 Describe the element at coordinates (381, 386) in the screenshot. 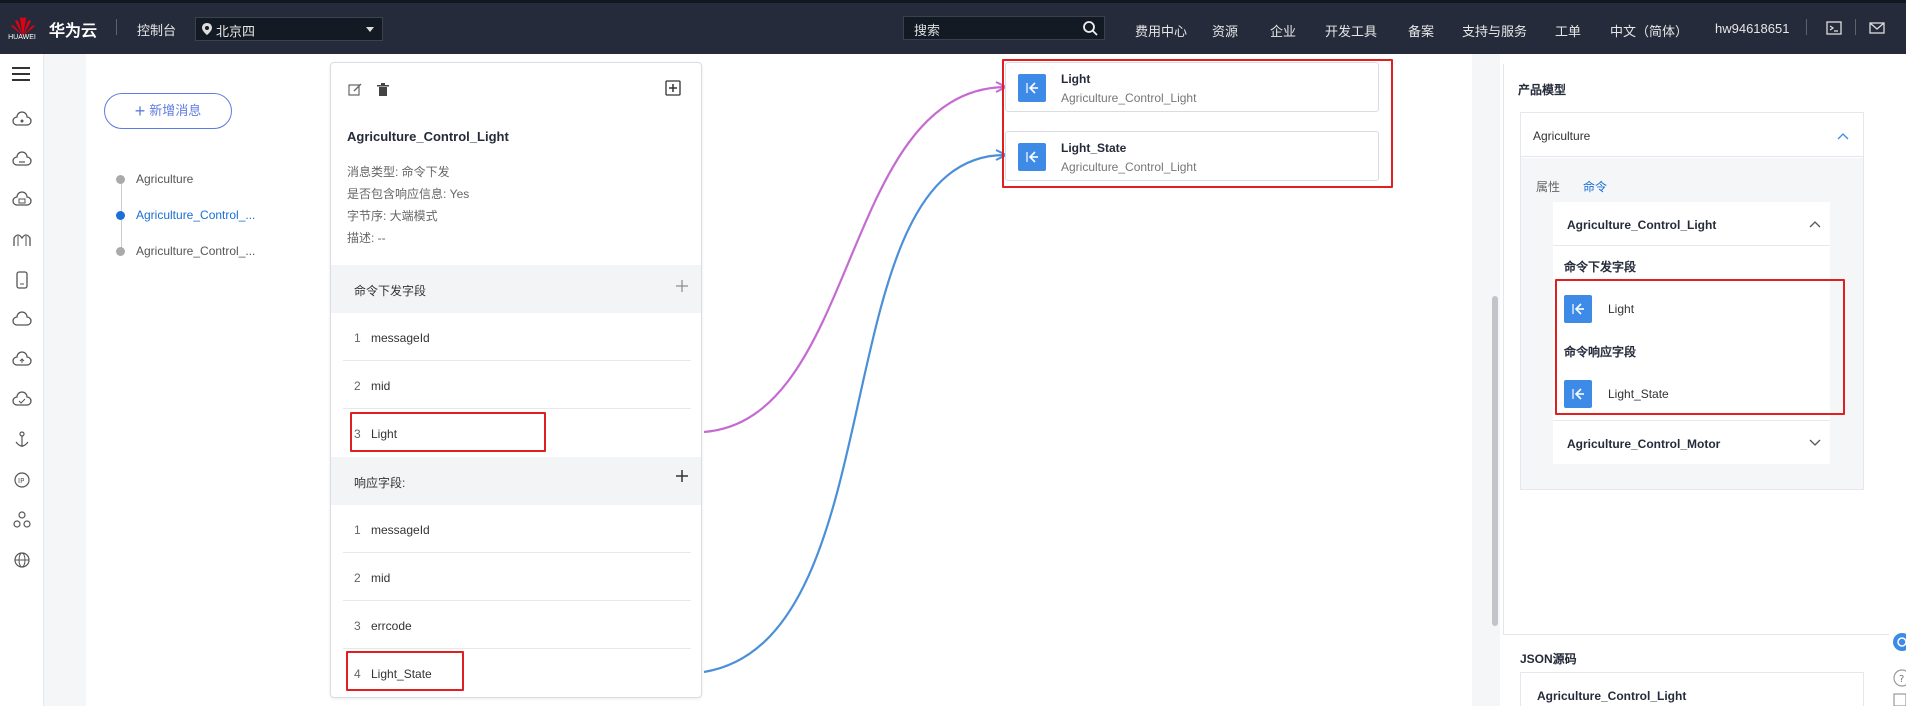

I see `field-name: mid` at that location.